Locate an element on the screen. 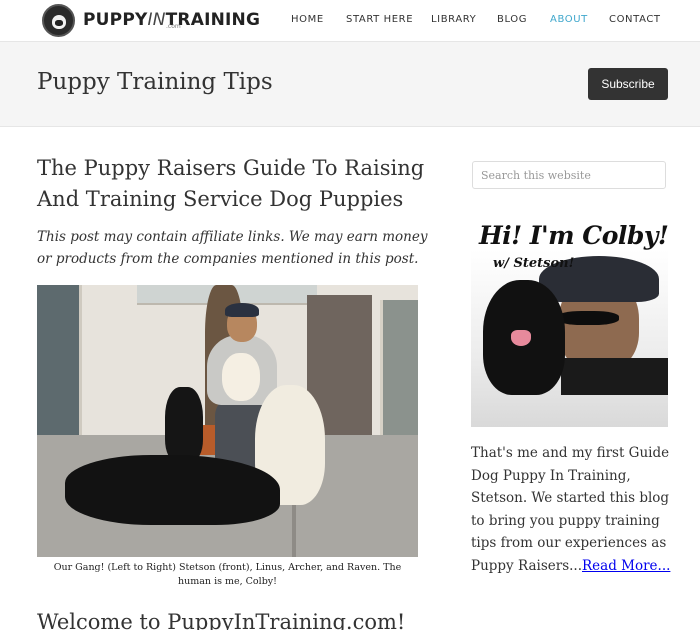 Image resolution: width=700 pixels, height=630 pixels. author-with-text: w/ Stetson! is located at coordinates (534, 263).